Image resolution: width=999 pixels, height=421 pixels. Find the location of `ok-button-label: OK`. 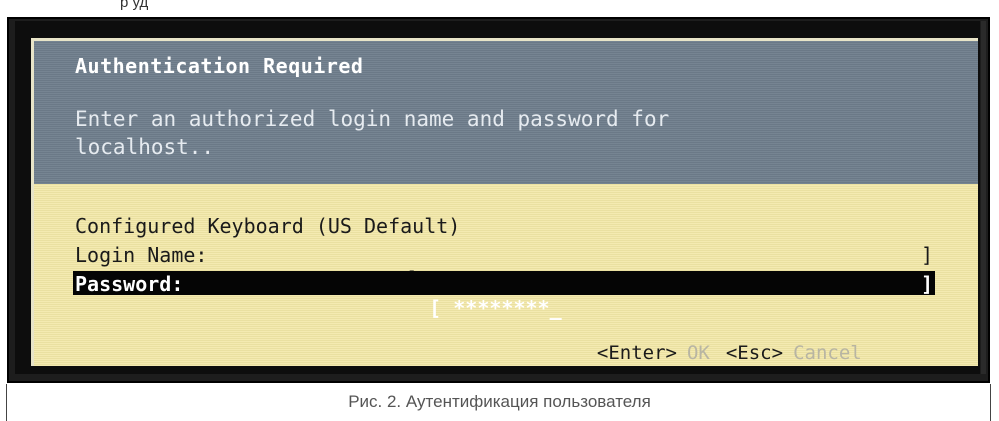

ok-button-label: OK is located at coordinates (698, 353).